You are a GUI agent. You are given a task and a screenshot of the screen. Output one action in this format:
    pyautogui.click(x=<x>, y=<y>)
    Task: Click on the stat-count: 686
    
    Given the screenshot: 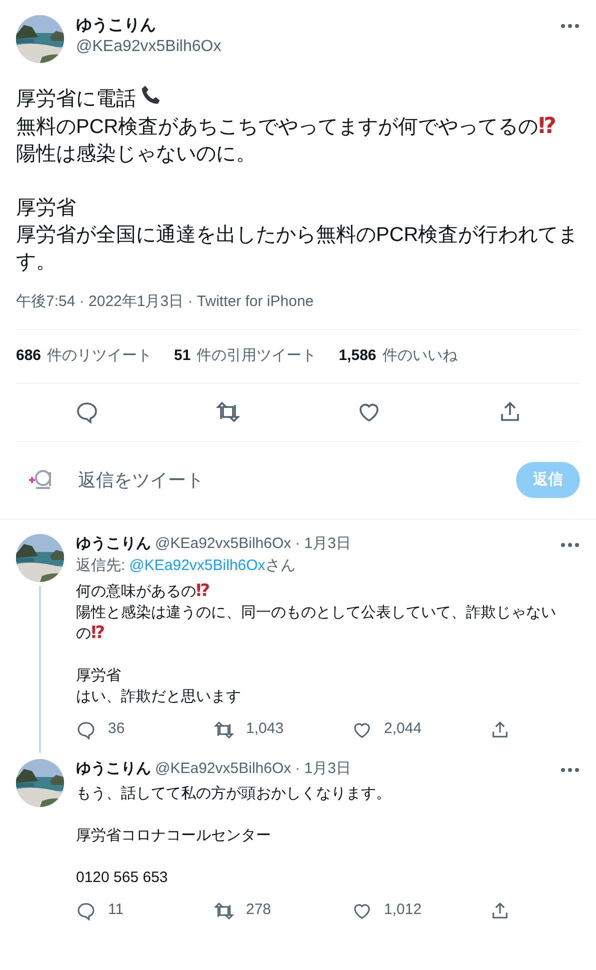 What is the action you would take?
    pyautogui.click(x=29, y=356)
    